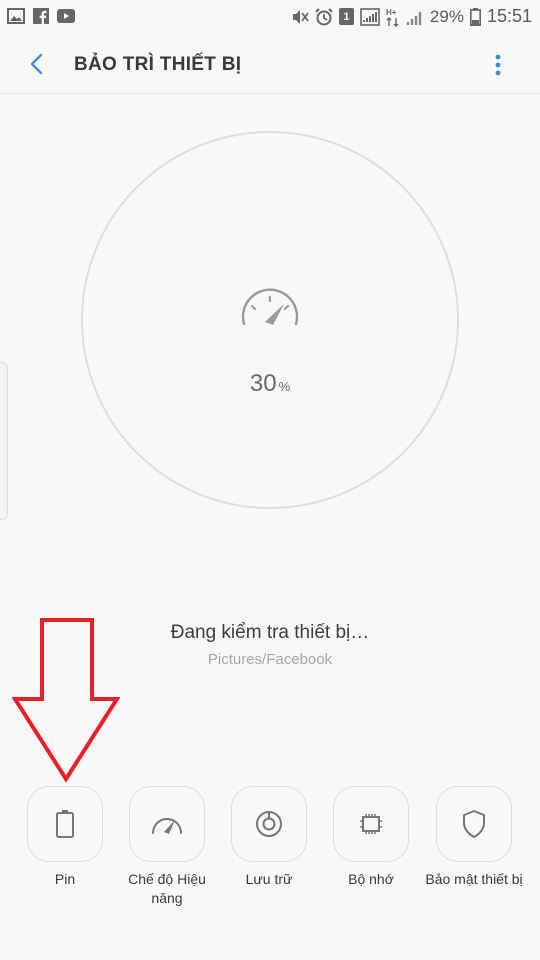 The height and width of the screenshot is (960, 540). I want to click on tool-performance: Chế độ Hiệu năng, so click(167, 847).